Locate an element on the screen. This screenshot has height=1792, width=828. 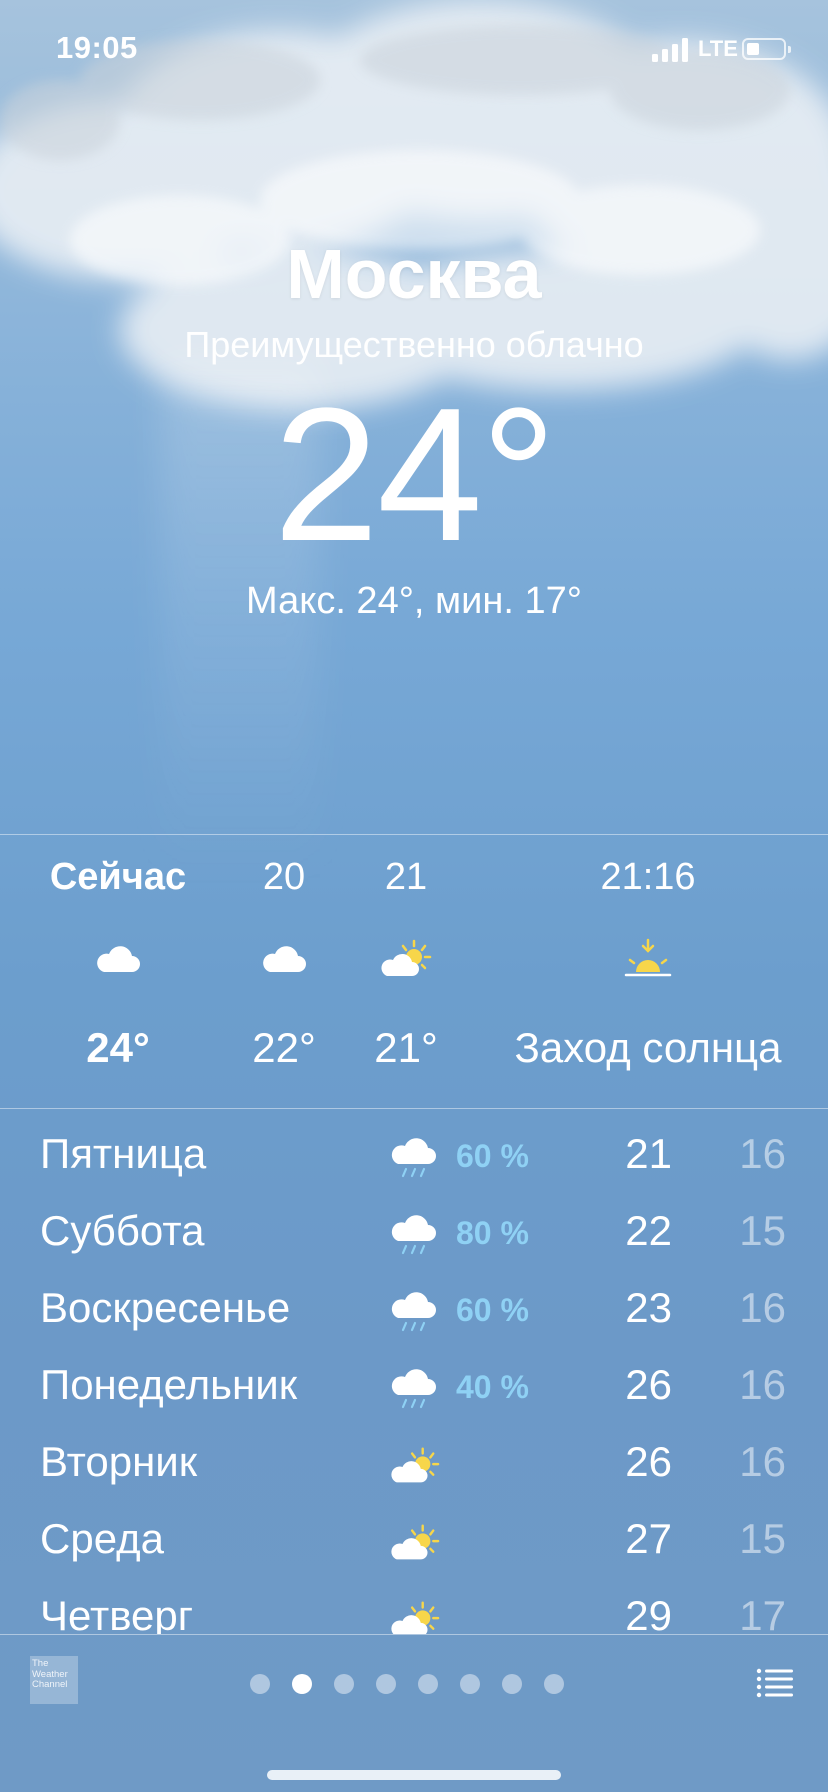
daily-row: Вторник 26 16 is located at coordinates (414, 1466).